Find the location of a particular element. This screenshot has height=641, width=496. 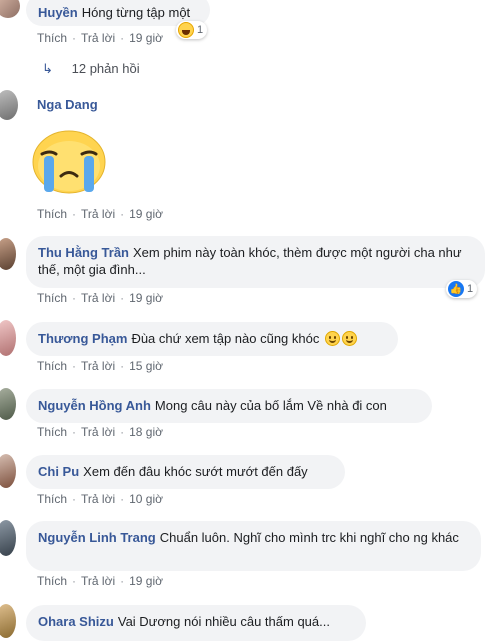

reaction-count: 👍 1 is located at coordinates (462, 289).